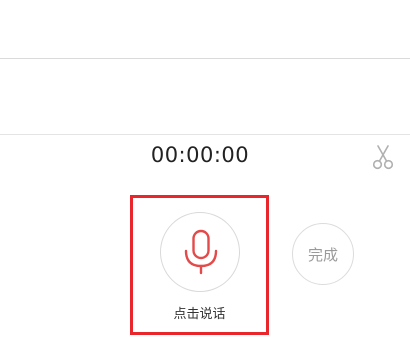 The width and height of the screenshot is (410, 362). Describe the element at coordinates (200, 155) in the screenshot. I see `recording-timer: 00:00:00` at that location.